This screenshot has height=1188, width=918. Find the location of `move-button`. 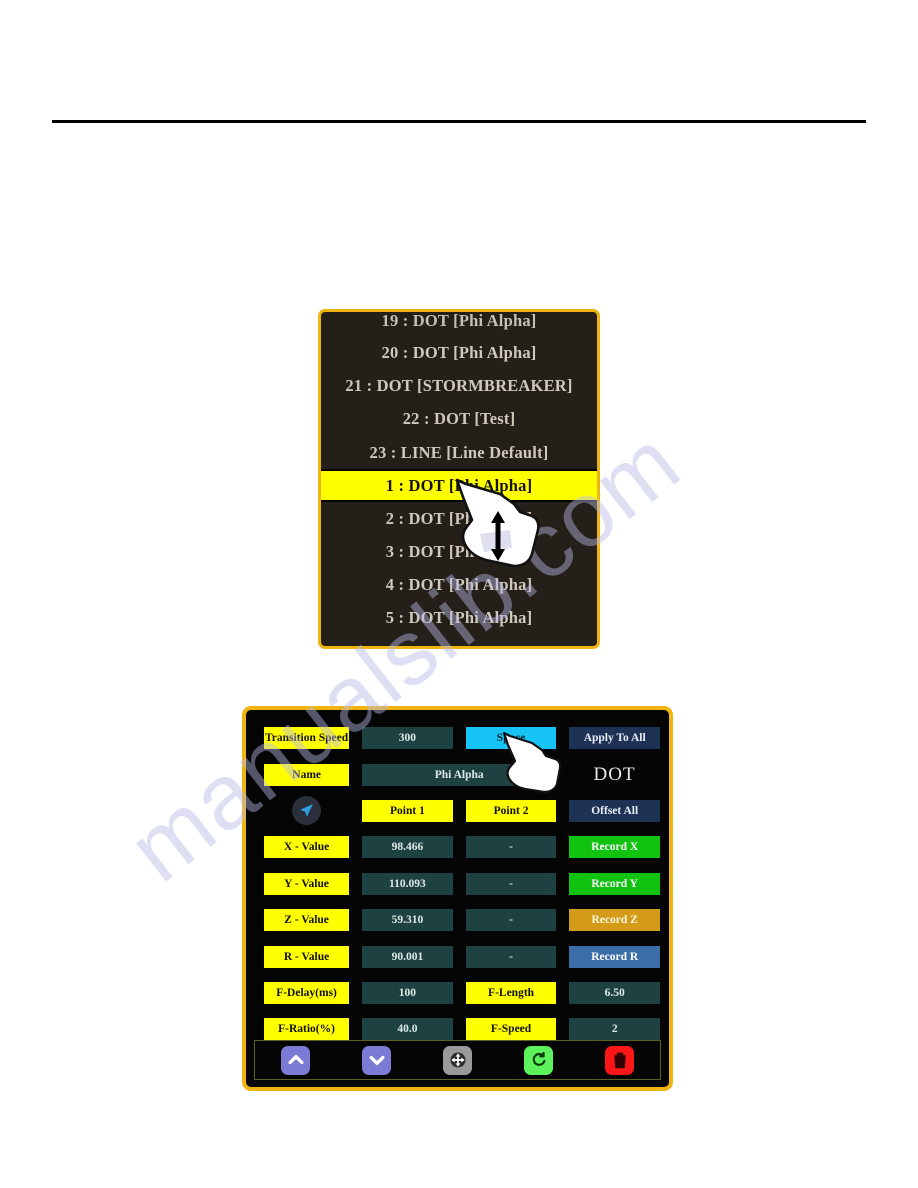

move-button is located at coordinates (457, 1060).